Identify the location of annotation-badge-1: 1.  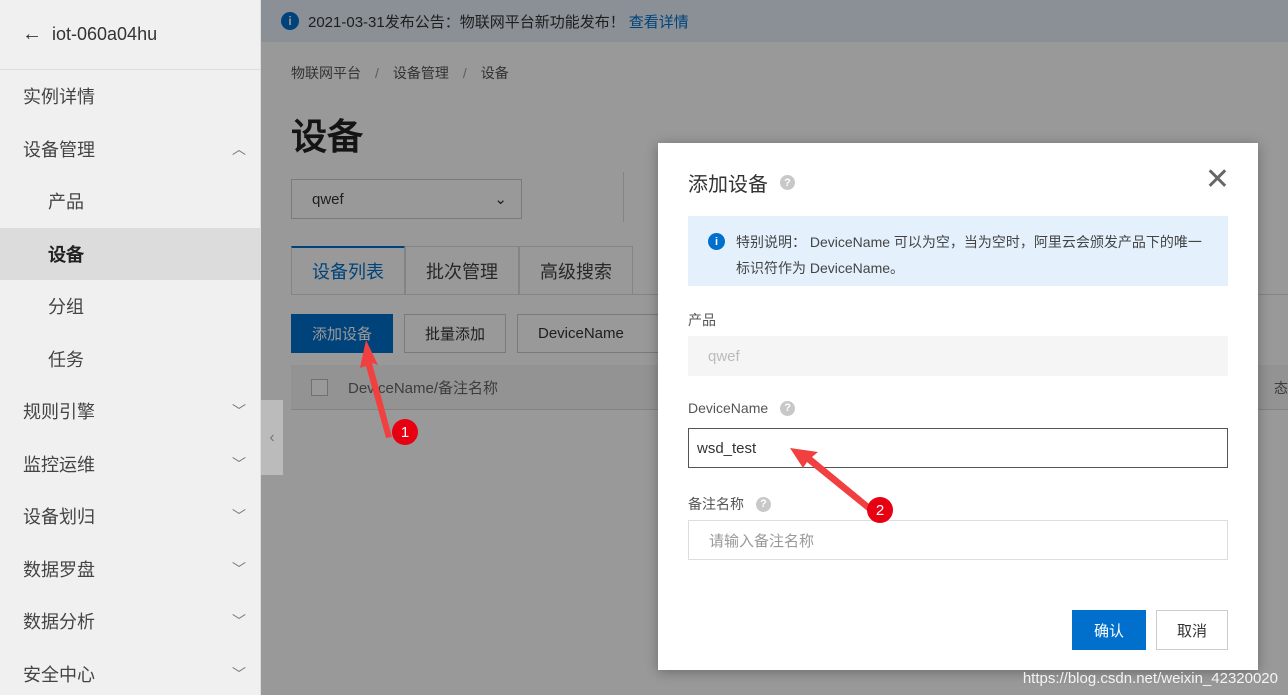
(405, 432).